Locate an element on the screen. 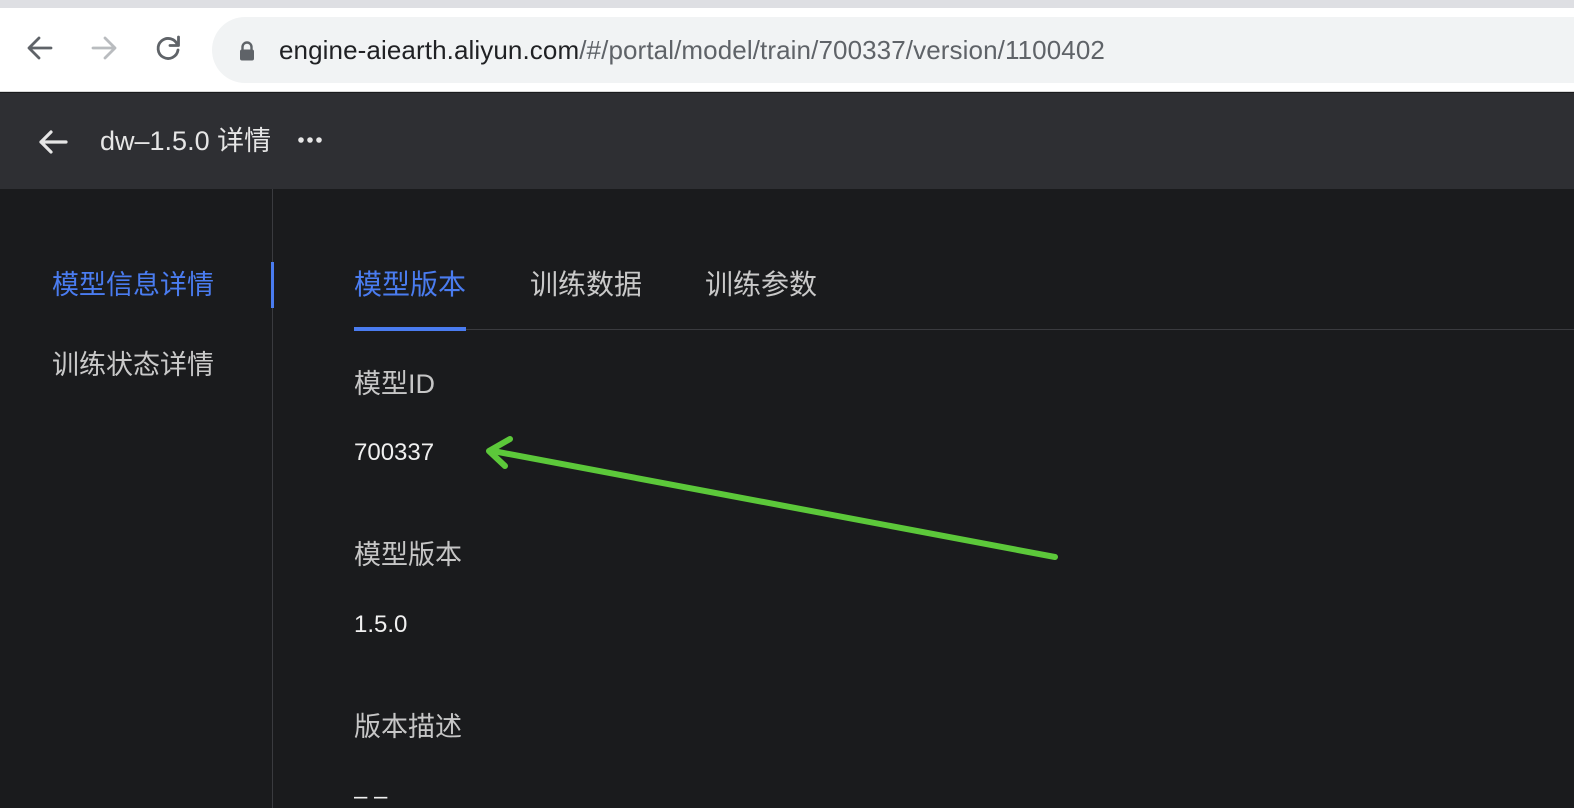  sidebar-item-training-status: 训练状态详情 is located at coordinates (136, 365).